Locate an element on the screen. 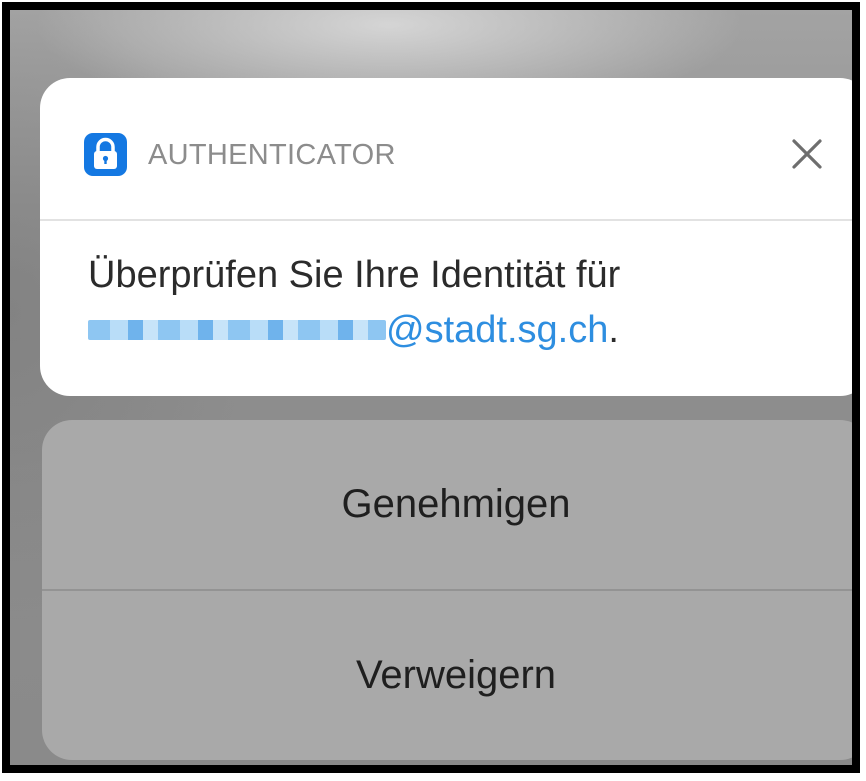 The image size is (866, 781). email-domain: @stadt.sg.ch is located at coordinates (497, 330).